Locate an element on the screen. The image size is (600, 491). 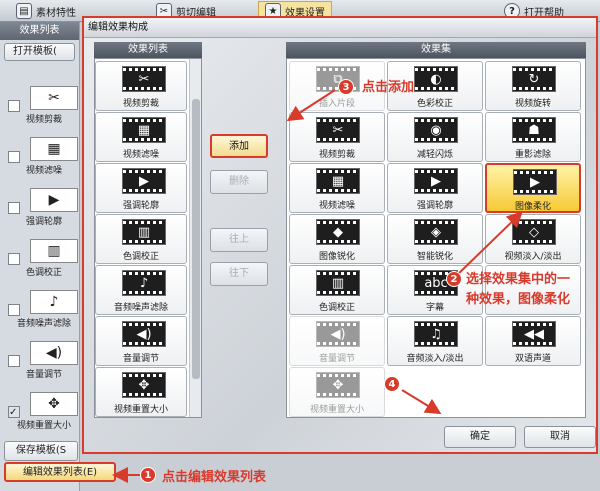
sidebar-effect-item: ▥ 色调校正 is located at coordinates (41, 258).